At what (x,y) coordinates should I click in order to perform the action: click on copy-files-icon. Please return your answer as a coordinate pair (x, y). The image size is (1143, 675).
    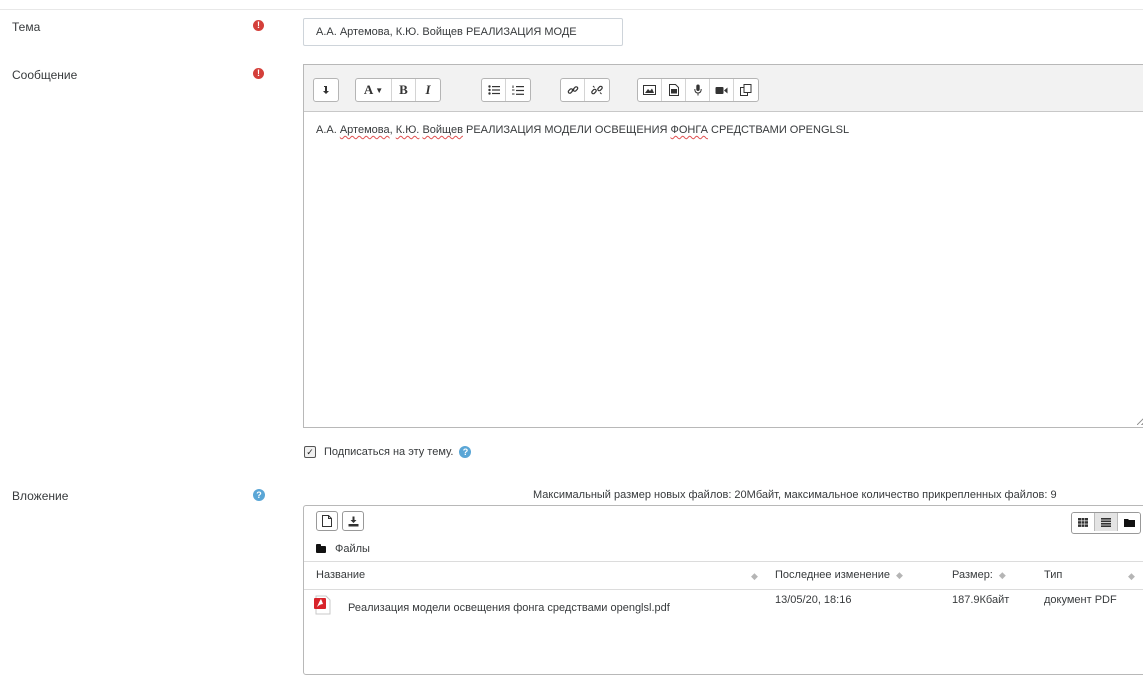
    Looking at the image, I should click on (746, 90).